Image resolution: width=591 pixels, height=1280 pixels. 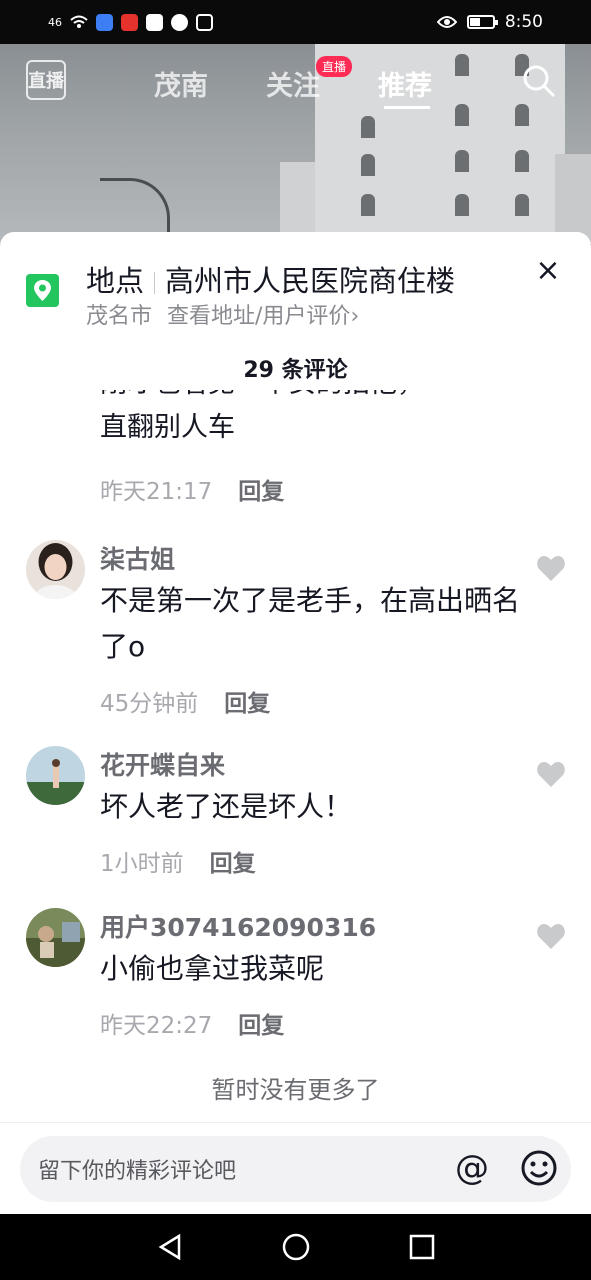 I want to click on wechat-icon, so click(x=179, y=22).